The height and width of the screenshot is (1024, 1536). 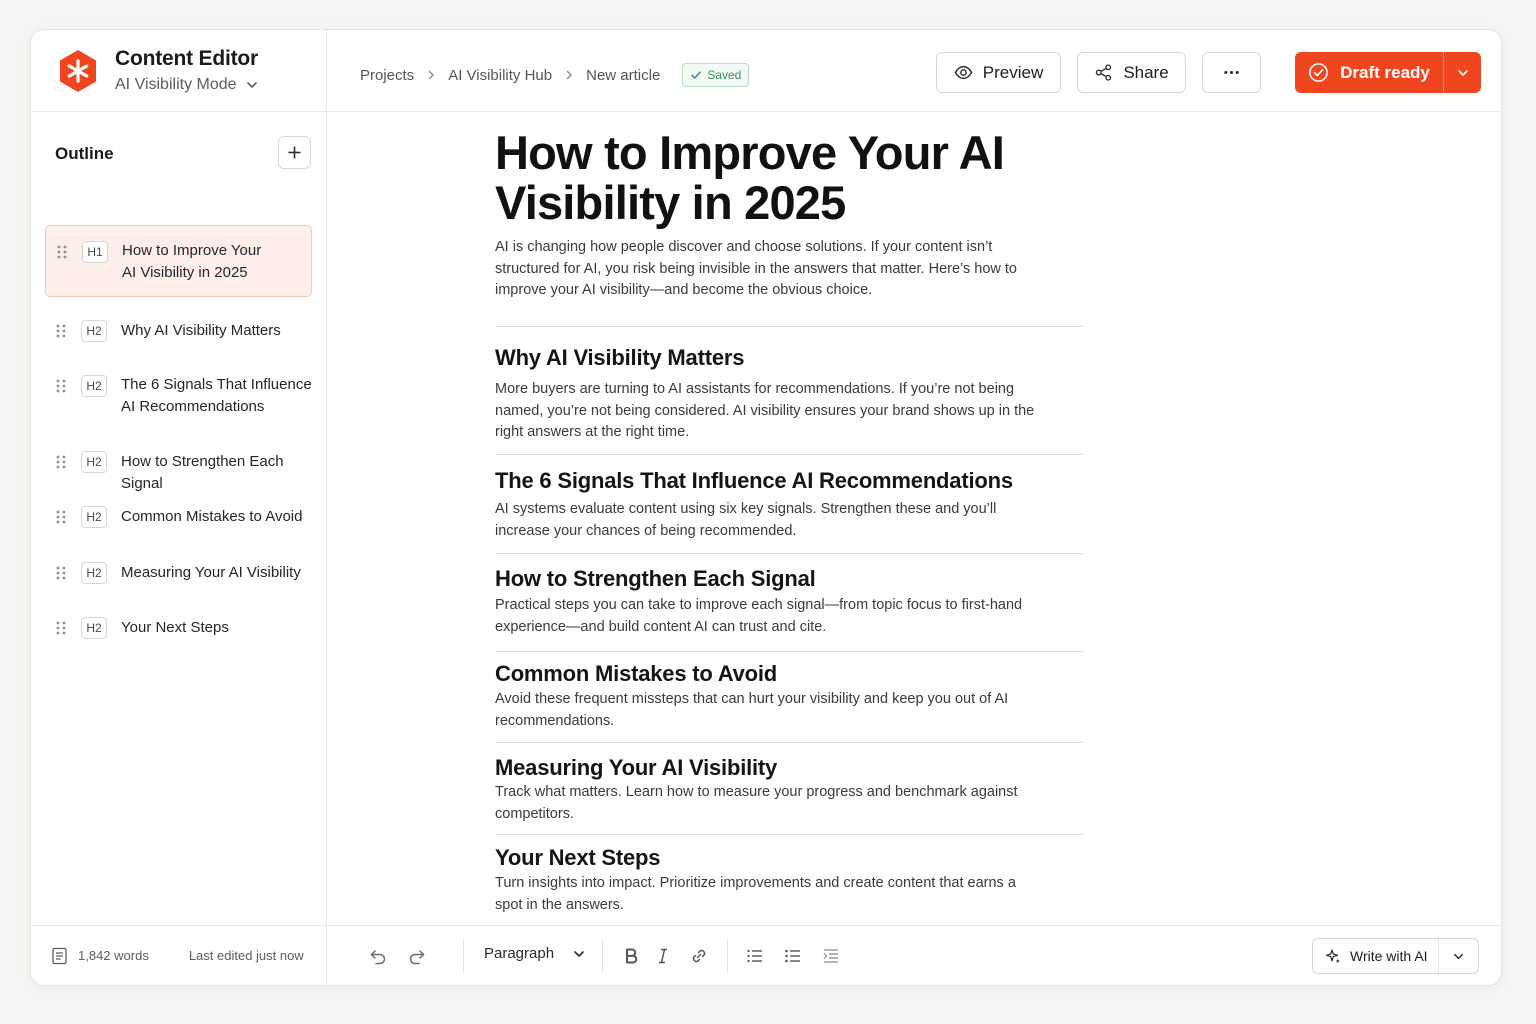 I want to click on write-with-ai-label: Write with AI, so click(x=1389, y=956).